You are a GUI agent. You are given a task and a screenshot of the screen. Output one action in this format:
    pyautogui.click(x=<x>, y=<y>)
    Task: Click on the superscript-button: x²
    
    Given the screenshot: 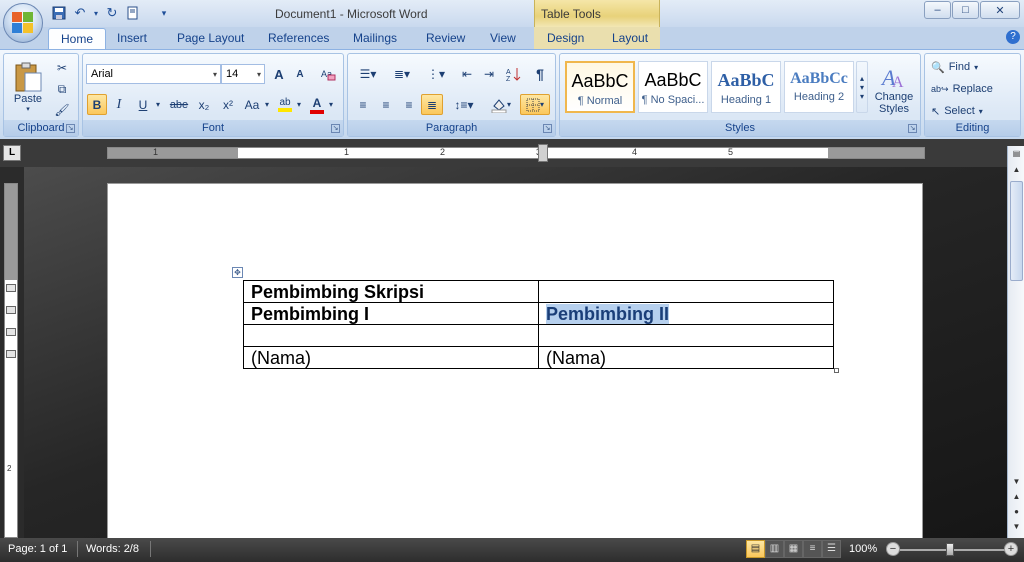 What is the action you would take?
    pyautogui.click(x=228, y=104)
    